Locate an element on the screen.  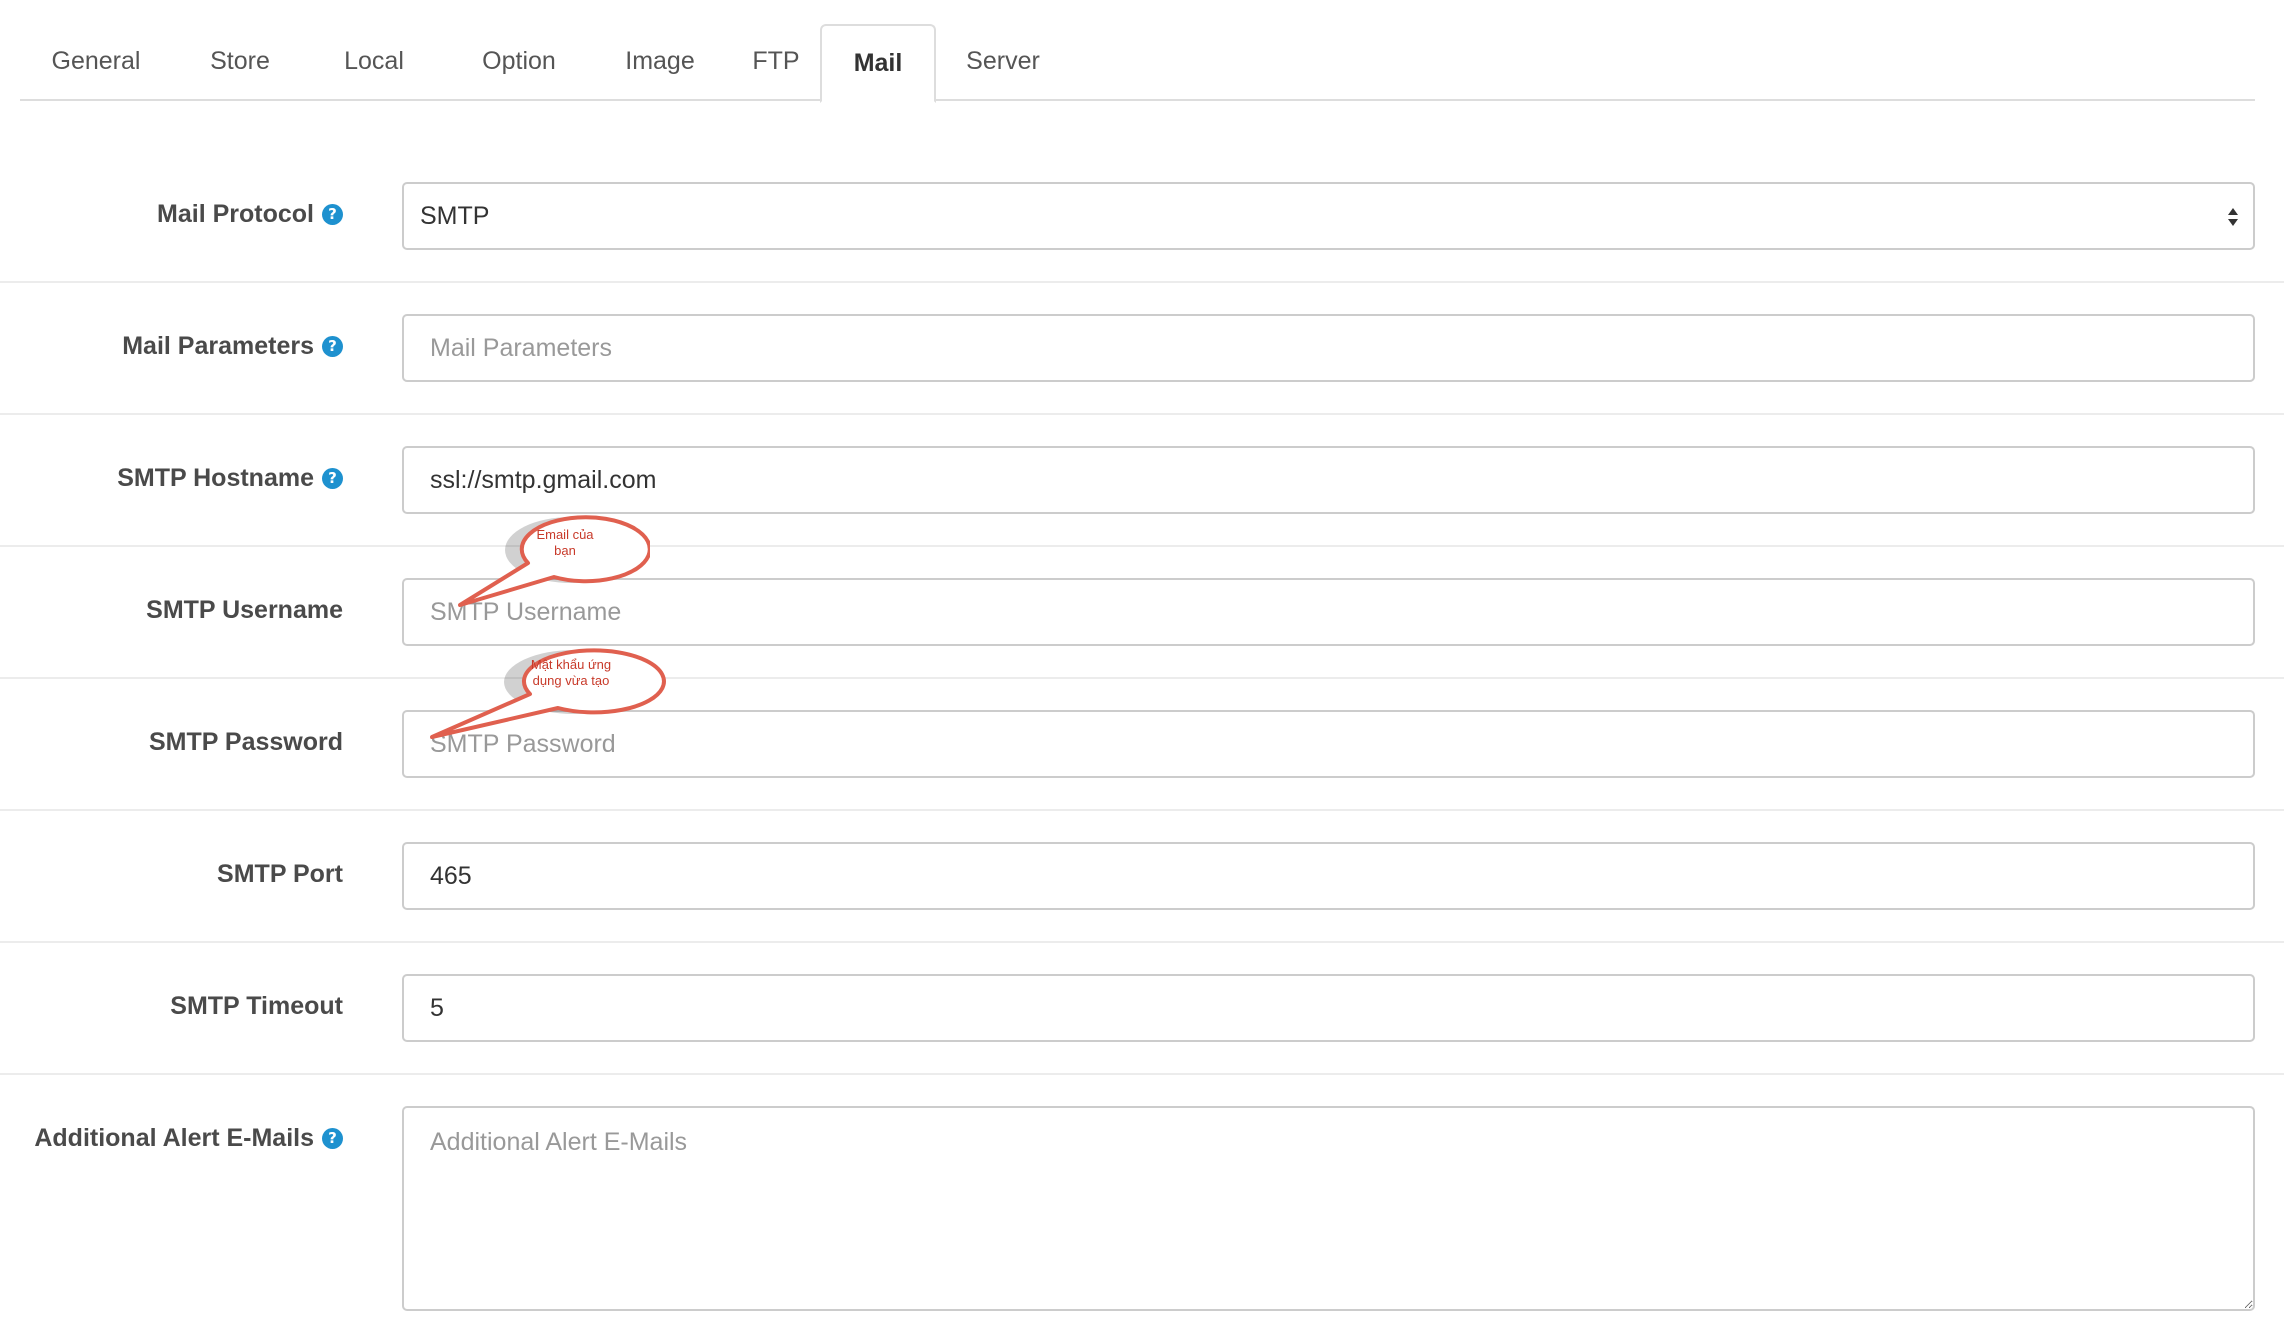
tab-store: Store is located at coordinates (240, 62).